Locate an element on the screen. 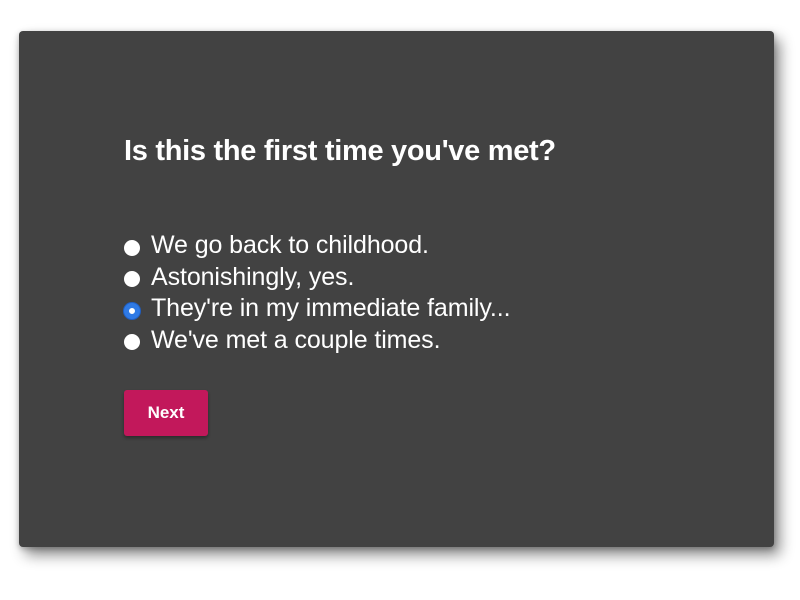  answer-option-first-time: Astonishingly, yes. is located at coordinates (317, 278).